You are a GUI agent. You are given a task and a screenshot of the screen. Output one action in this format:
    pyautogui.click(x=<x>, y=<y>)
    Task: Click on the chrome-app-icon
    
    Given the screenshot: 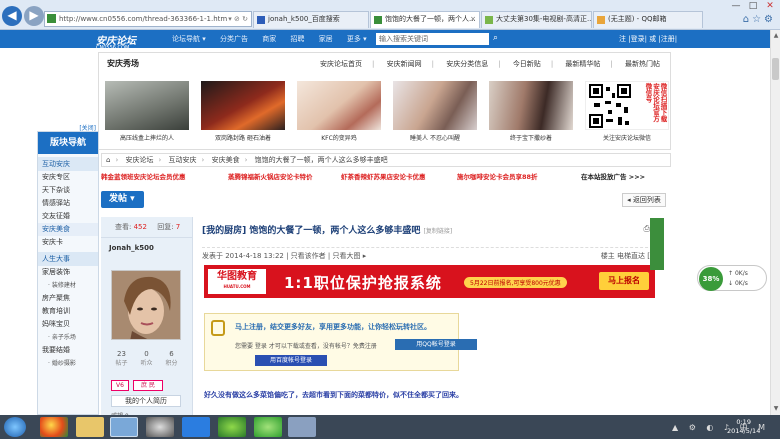 What is the action you would take?
    pyautogui.click(x=54, y=427)
    